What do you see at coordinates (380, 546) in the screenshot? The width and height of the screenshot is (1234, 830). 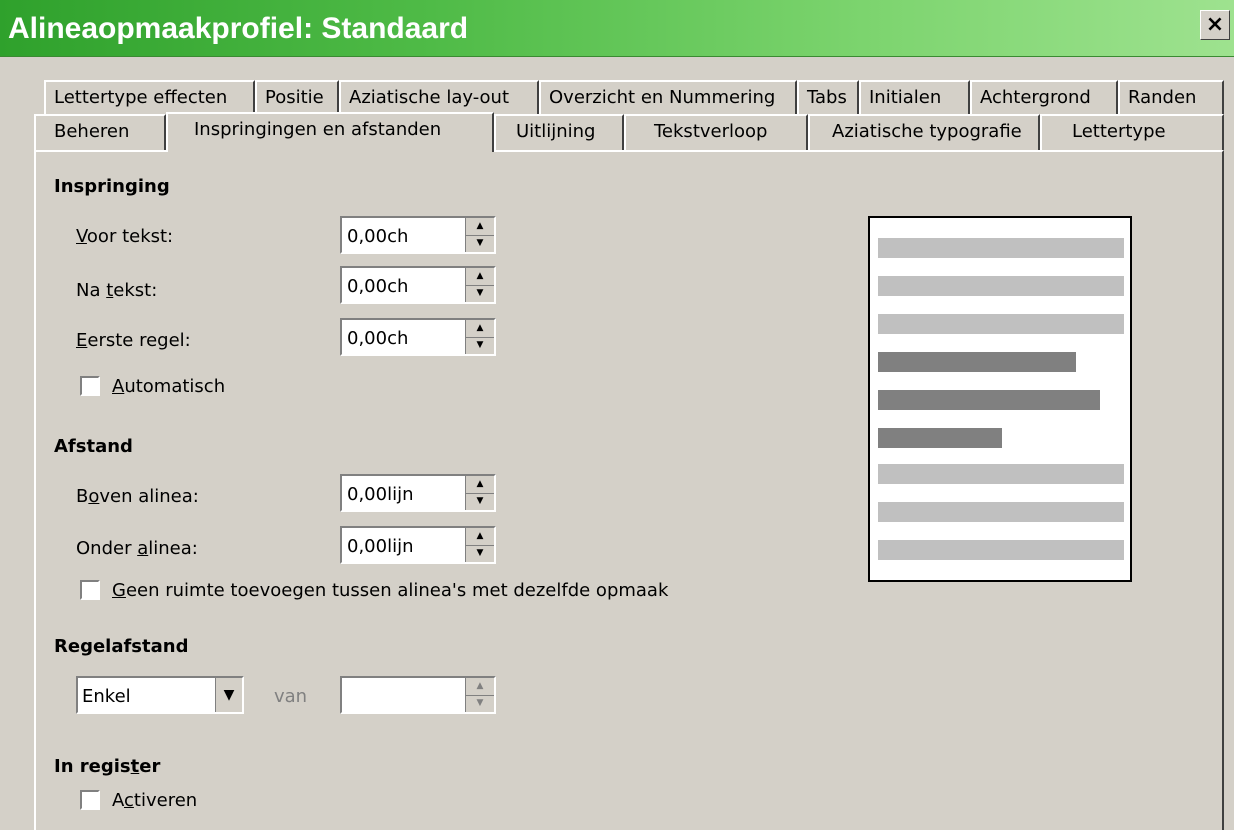 I see `onder-alinea-value: 0,00lijn` at bounding box center [380, 546].